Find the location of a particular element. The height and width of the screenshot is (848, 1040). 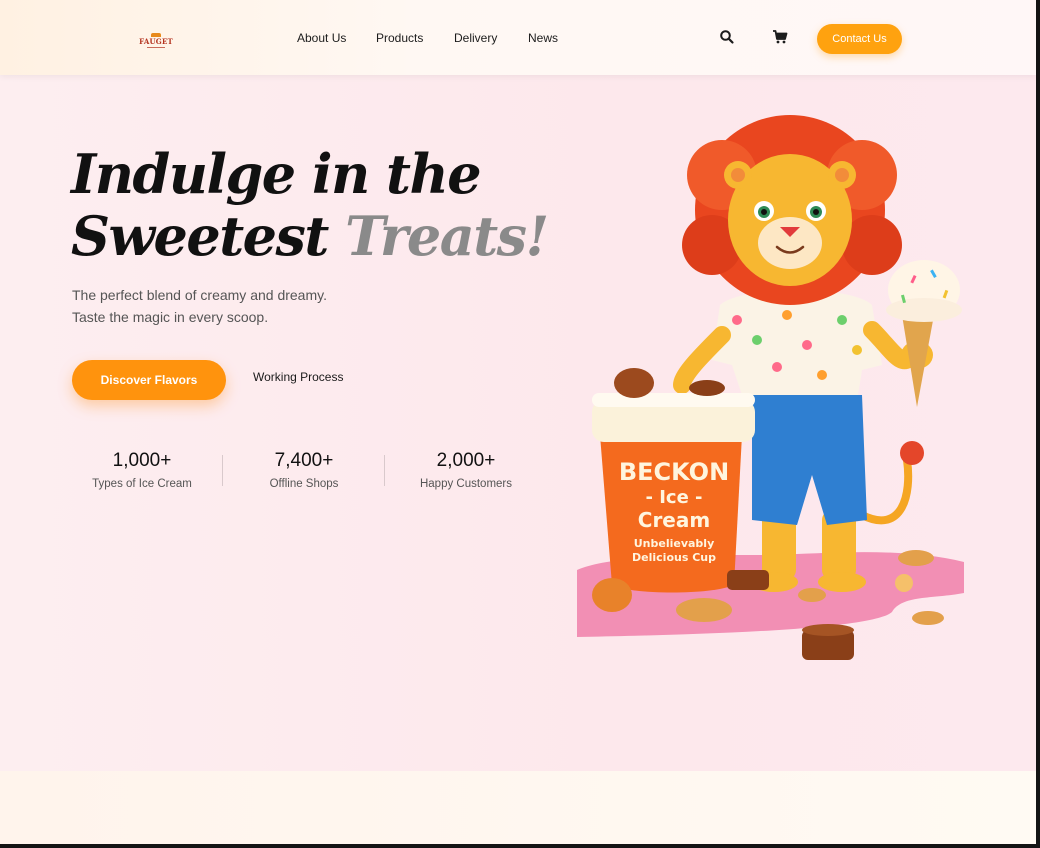

brand-logo: FAUGET is located at coordinates (156, 42).